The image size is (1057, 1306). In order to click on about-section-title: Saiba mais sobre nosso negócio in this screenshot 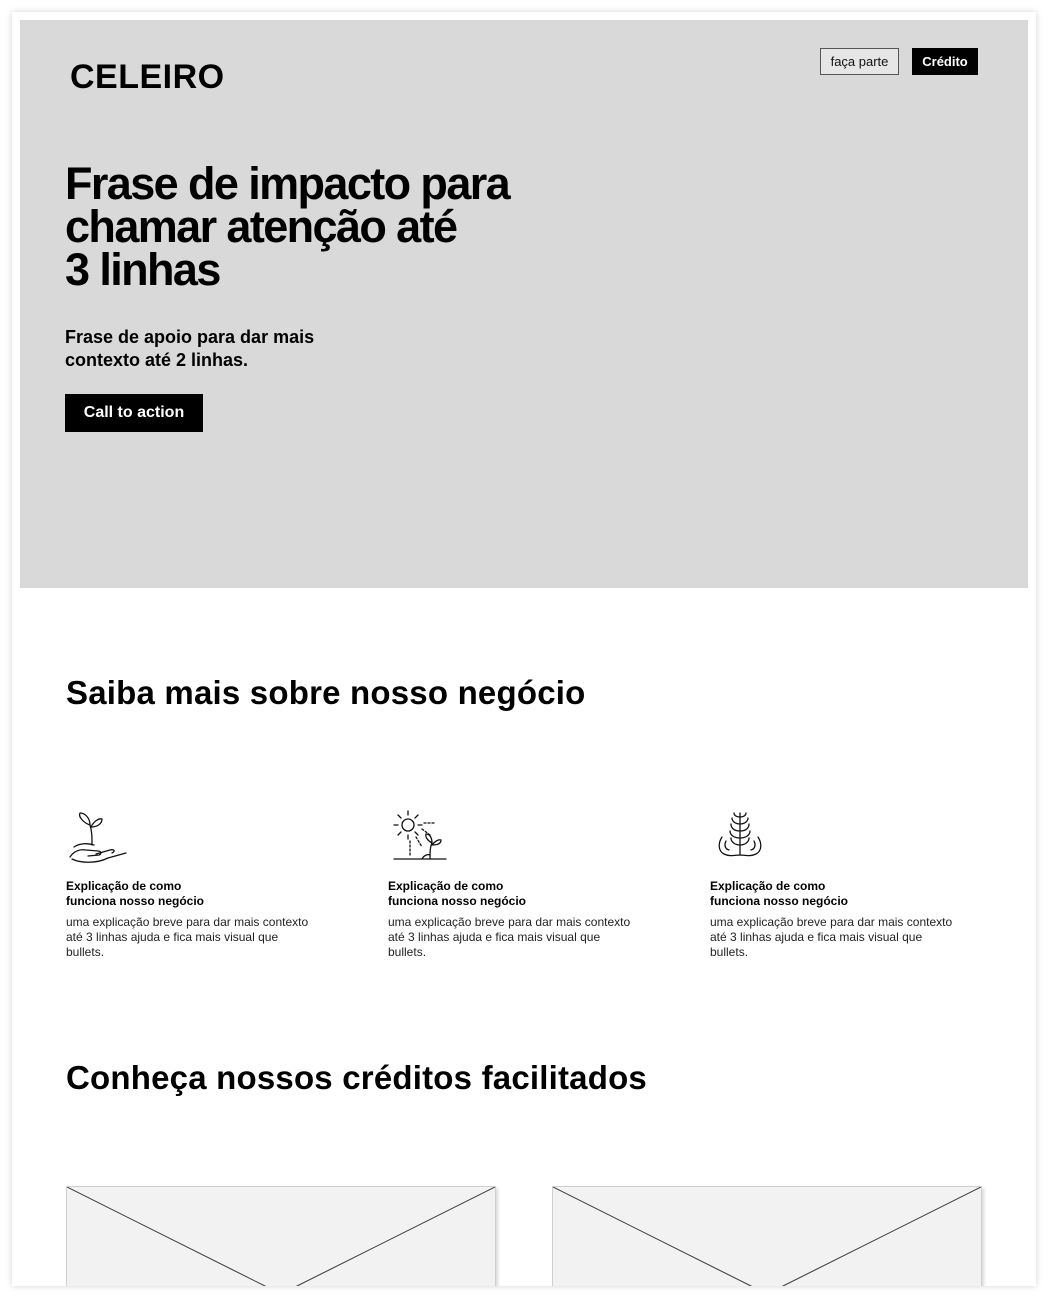, I will do `click(326, 692)`.